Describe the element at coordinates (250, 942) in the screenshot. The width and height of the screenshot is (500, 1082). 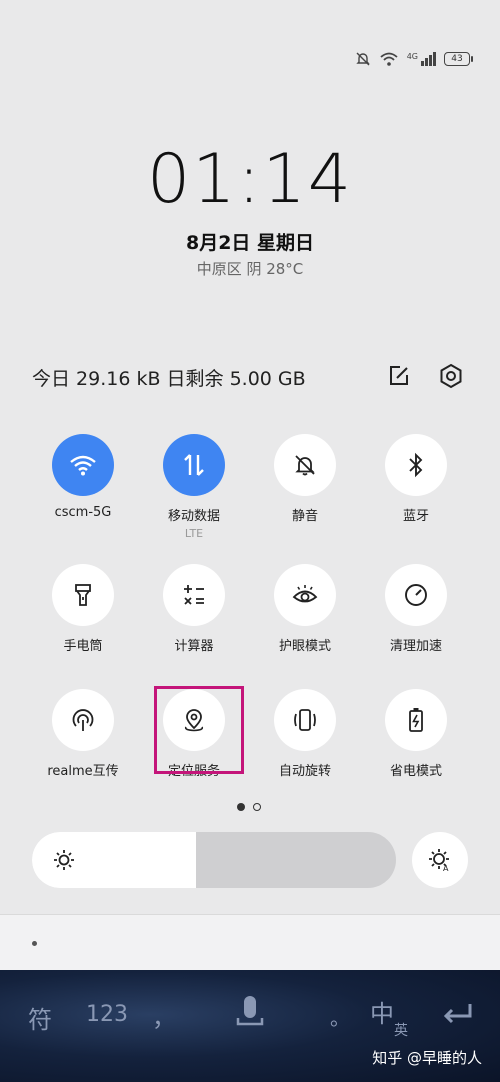
I see `notification-area` at that location.